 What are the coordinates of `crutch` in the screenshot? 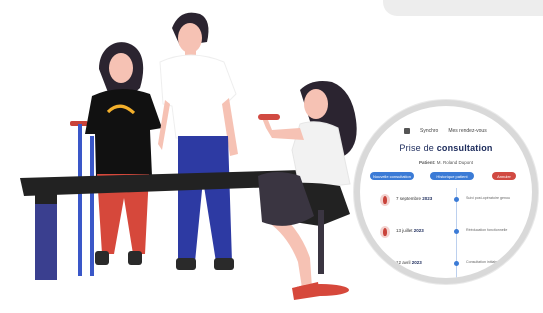 It's located at (82, 198).